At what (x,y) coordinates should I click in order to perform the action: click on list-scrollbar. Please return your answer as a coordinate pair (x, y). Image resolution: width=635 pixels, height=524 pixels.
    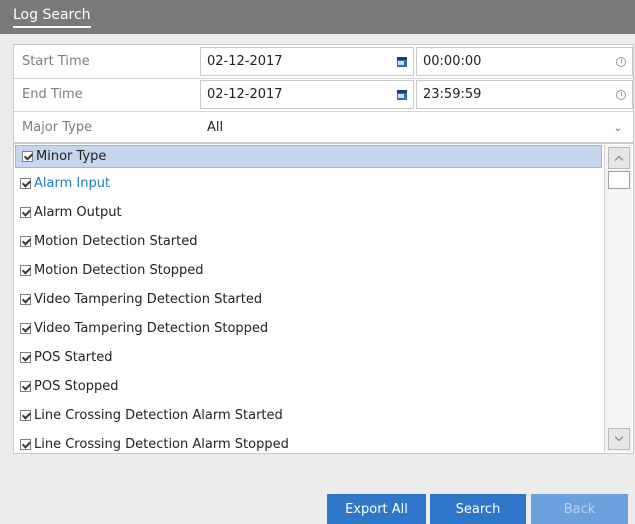
    Looking at the image, I should click on (618, 298).